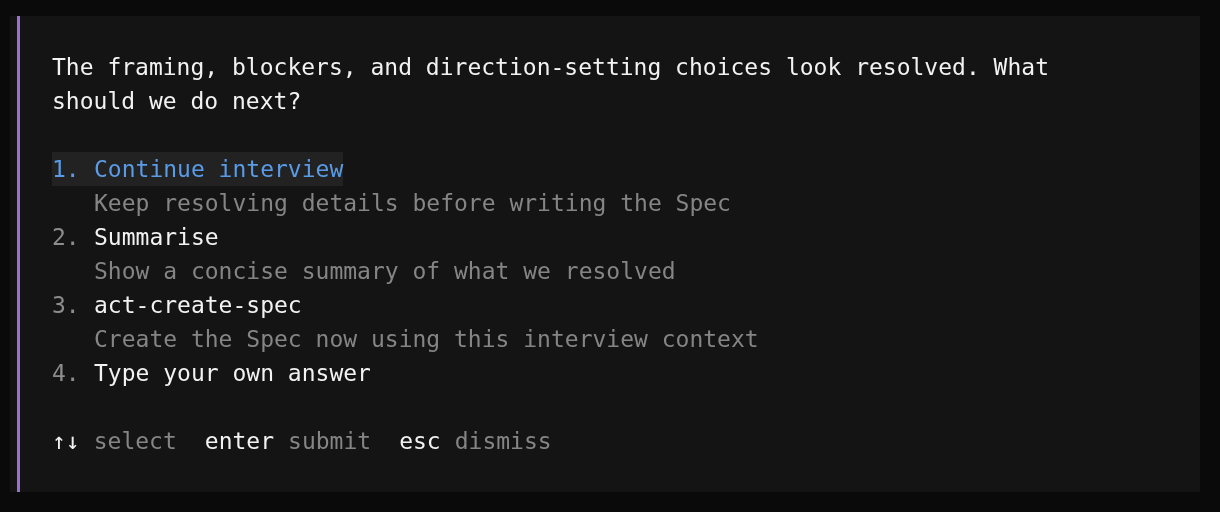 This screenshot has width=1220, height=512. Describe the element at coordinates (330, 441) in the screenshot. I see `shortcut-action: submit` at that location.